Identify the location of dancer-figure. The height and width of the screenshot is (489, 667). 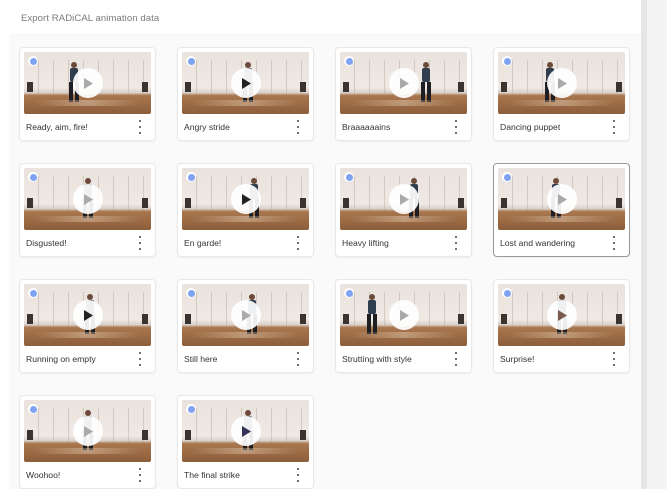
(426, 82).